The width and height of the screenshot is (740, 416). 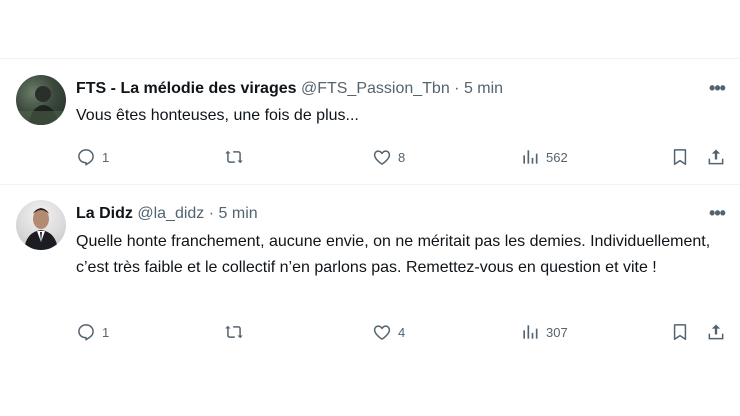 I want to click on like-button: 4, so click(x=388, y=332).